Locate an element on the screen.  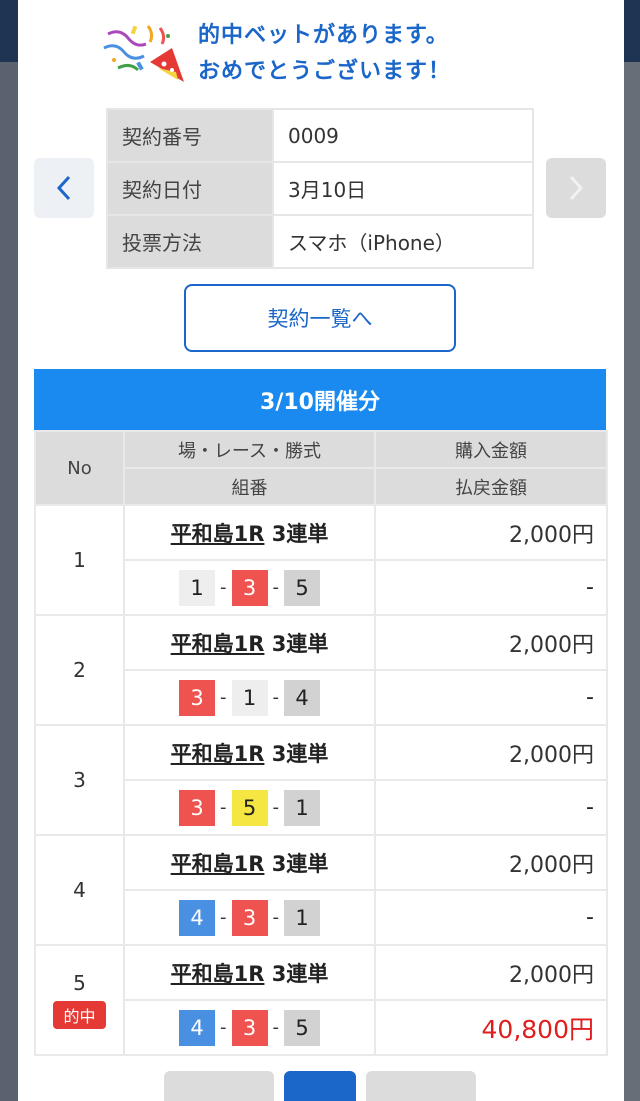
prev-contract-button is located at coordinates (64, 188).